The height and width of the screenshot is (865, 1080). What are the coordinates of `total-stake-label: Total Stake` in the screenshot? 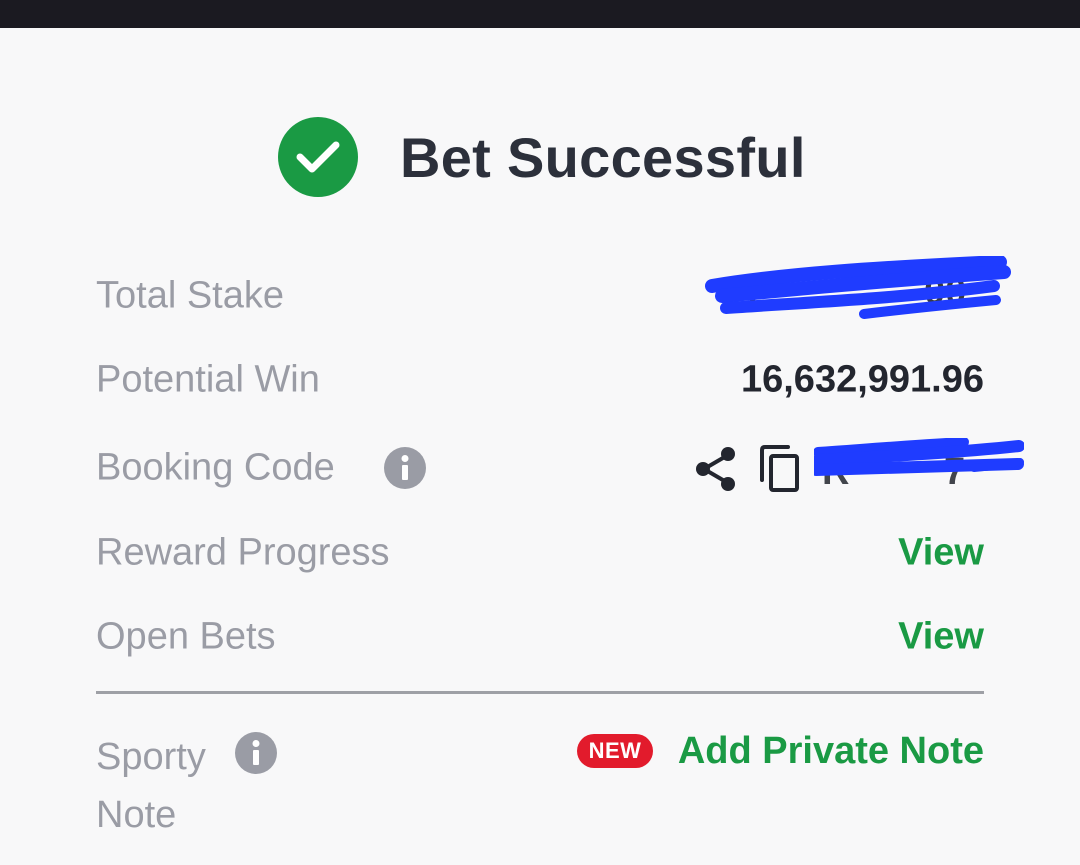 It's located at (190, 295).